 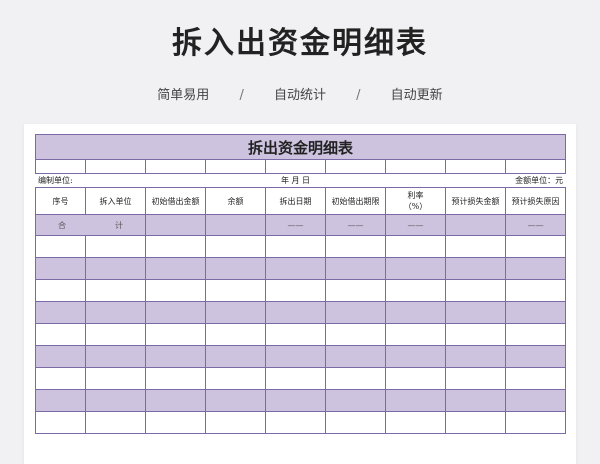 What do you see at coordinates (295, 180) in the screenshot?
I see `date-label: 年 月 日` at bounding box center [295, 180].